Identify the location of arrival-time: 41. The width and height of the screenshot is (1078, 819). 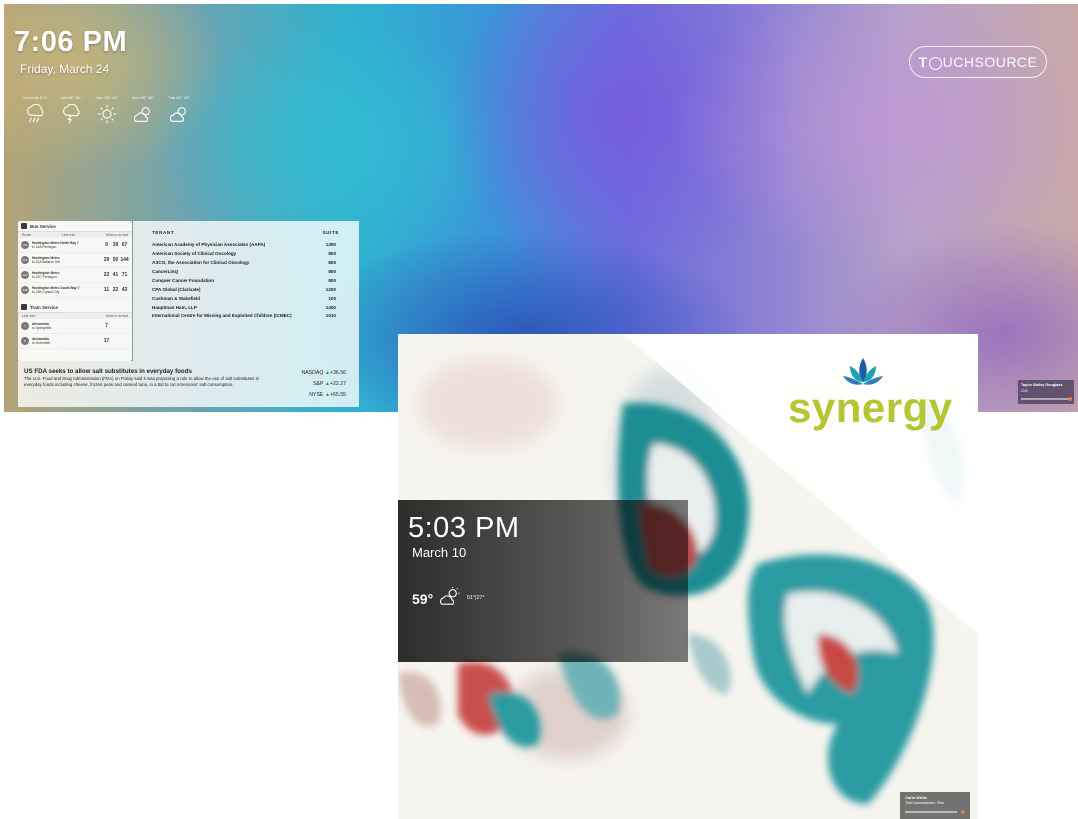
(115, 274).